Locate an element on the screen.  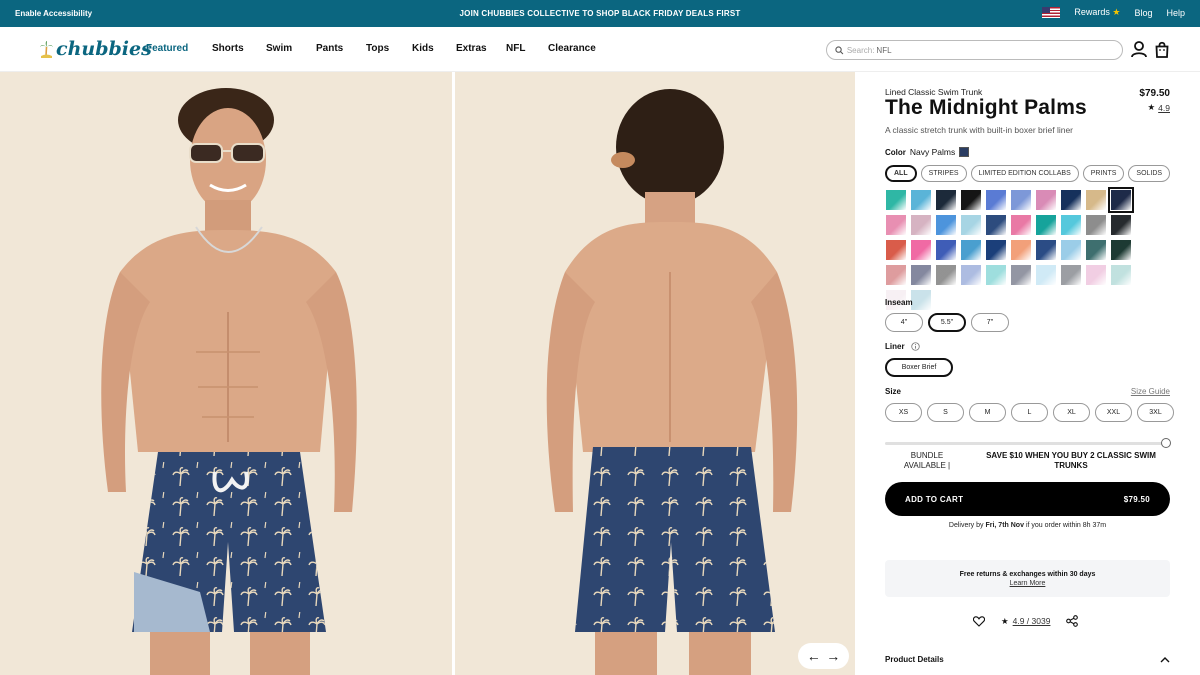
size-option-xl: XL is located at coordinates (1071, 412).